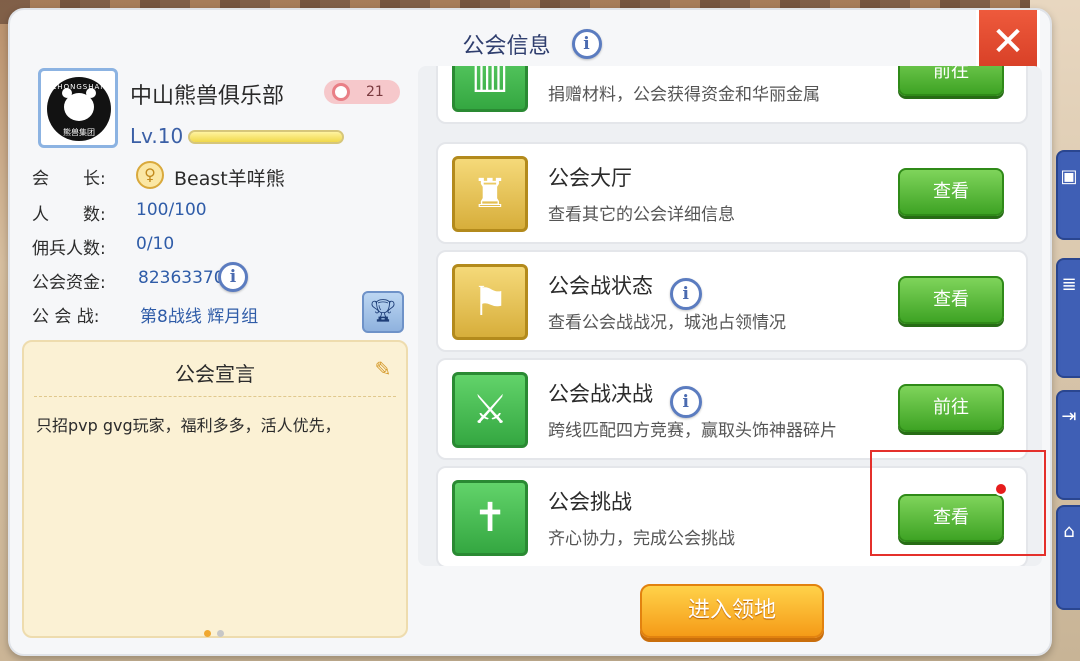  I want to click on feature-name: 公会战决战, so click(600, 394).